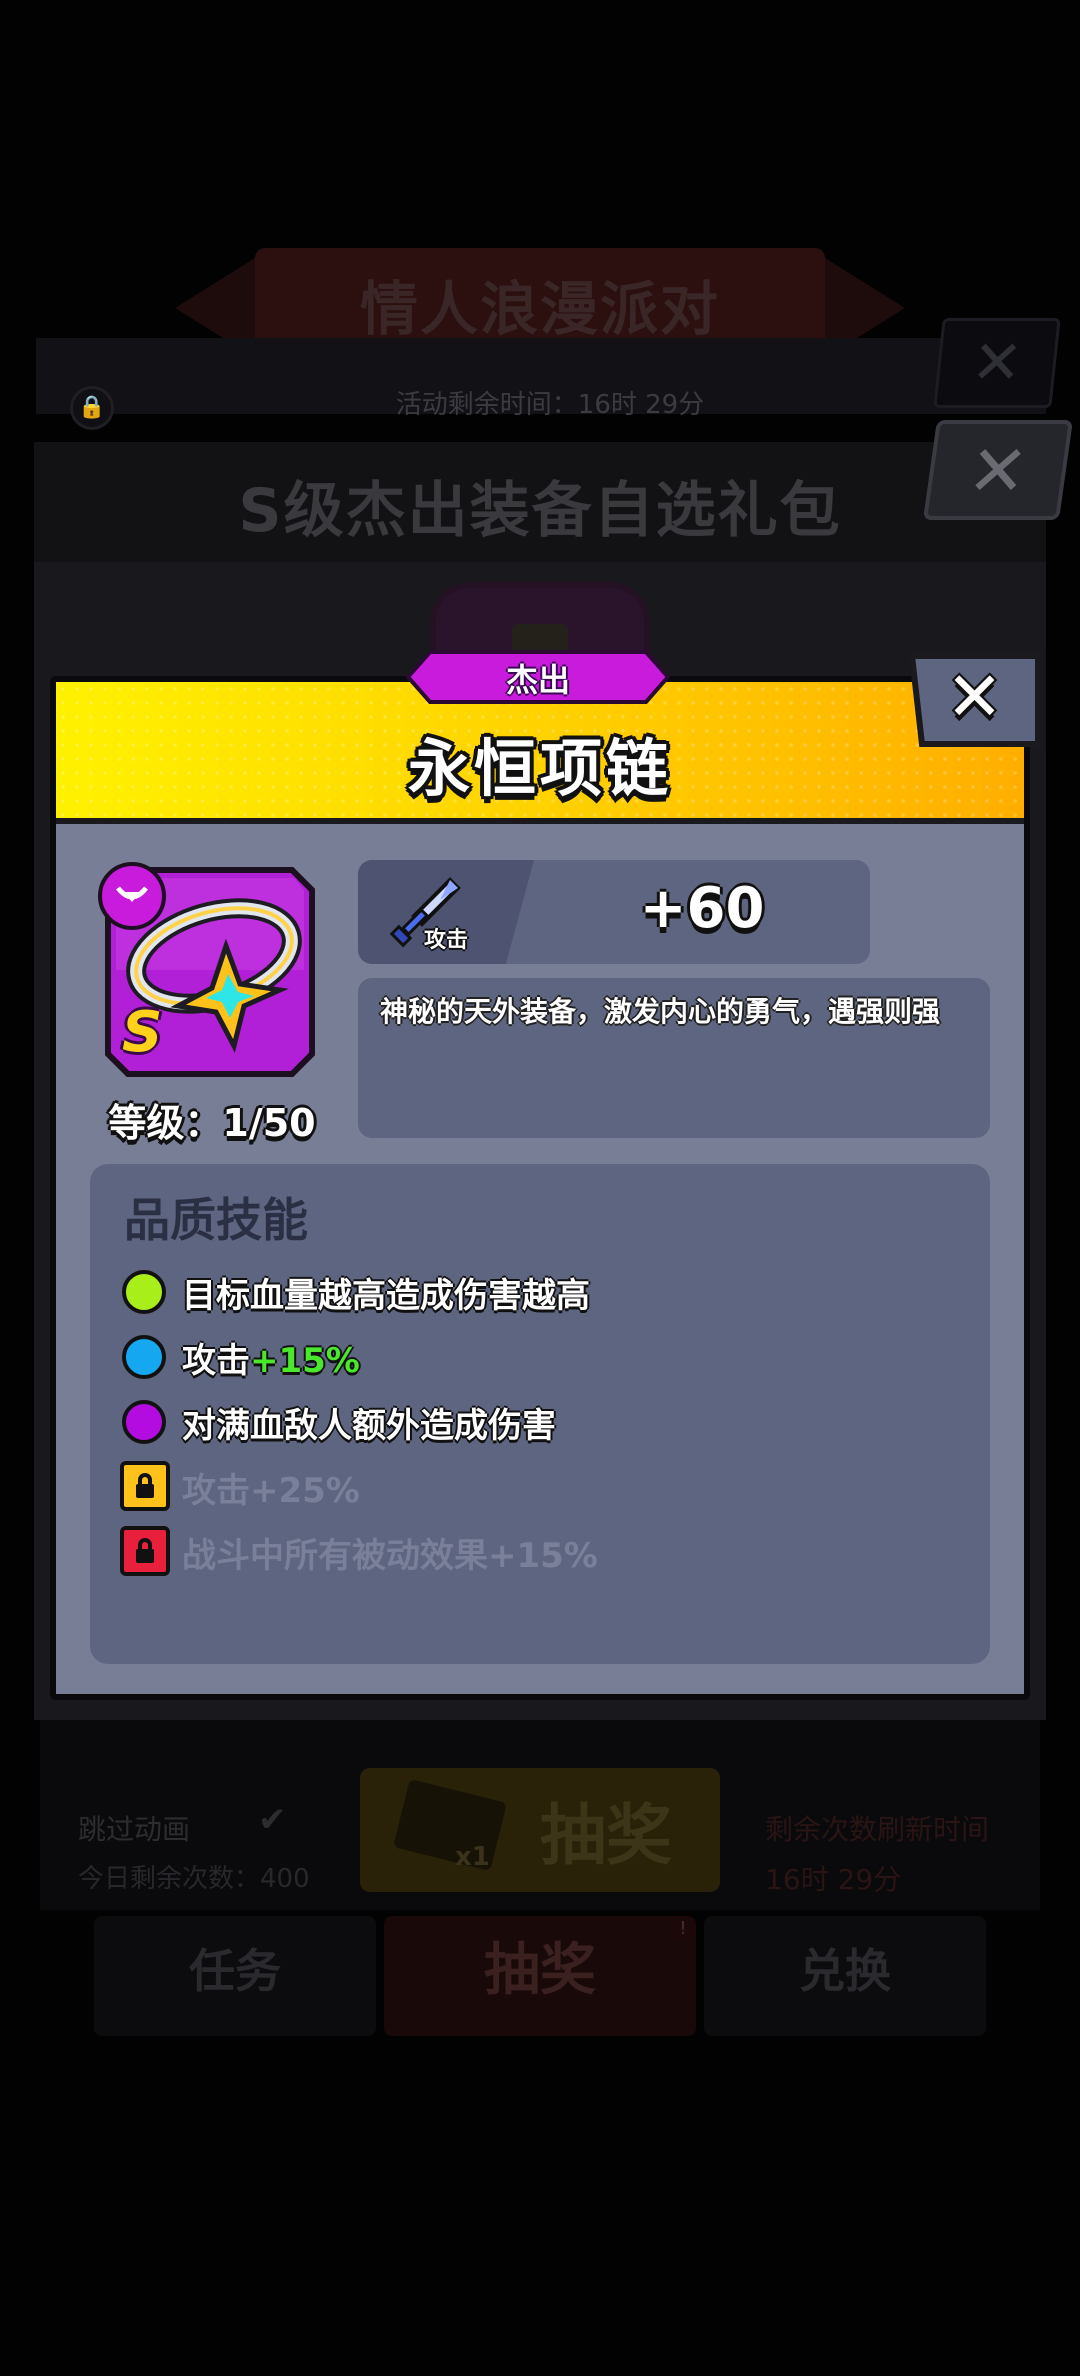 This screenshot has height=2376, width=1080. What do you see at coordinates (132, 896) in the screenshot?
I see `necklace-slot-icon` at bounding box center [132, 896].